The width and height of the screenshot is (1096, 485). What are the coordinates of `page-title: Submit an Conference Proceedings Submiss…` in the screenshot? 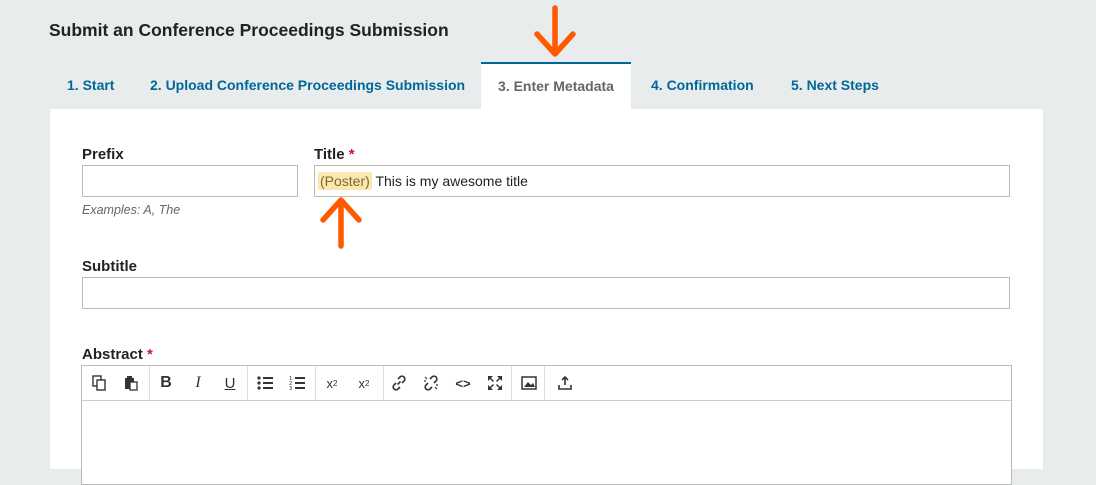 It's located at (249, 30).